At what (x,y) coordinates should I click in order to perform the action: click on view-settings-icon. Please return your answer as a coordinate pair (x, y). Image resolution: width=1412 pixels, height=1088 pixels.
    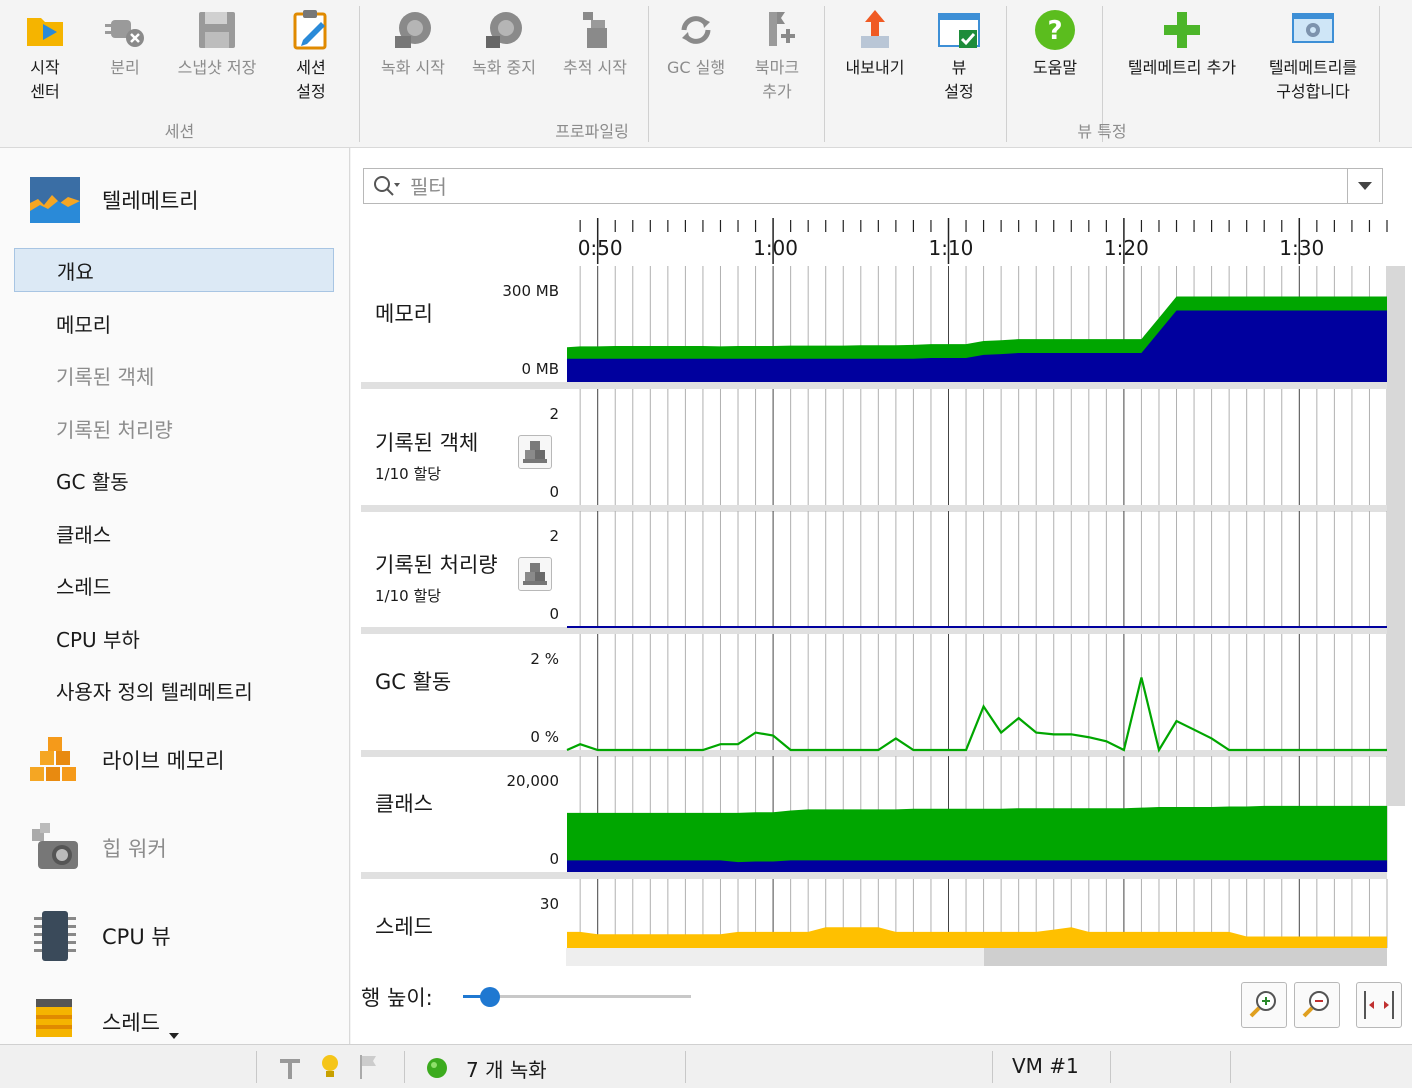
    Looking at the image, I should click on (959, 30).